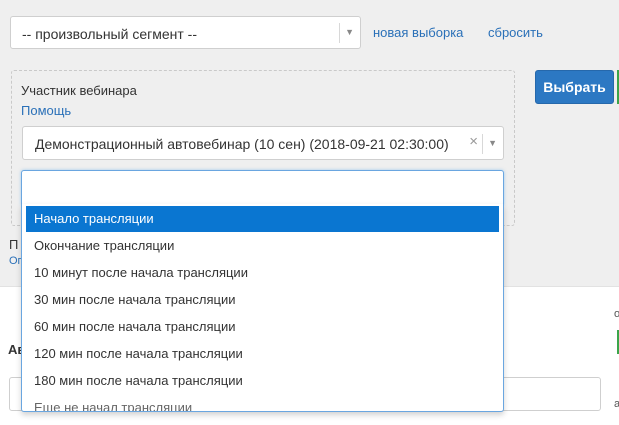 Image resolution: width=619 pixels, height=425 pixels. I want to click on background-right-fragment: а, so click(616, 404).